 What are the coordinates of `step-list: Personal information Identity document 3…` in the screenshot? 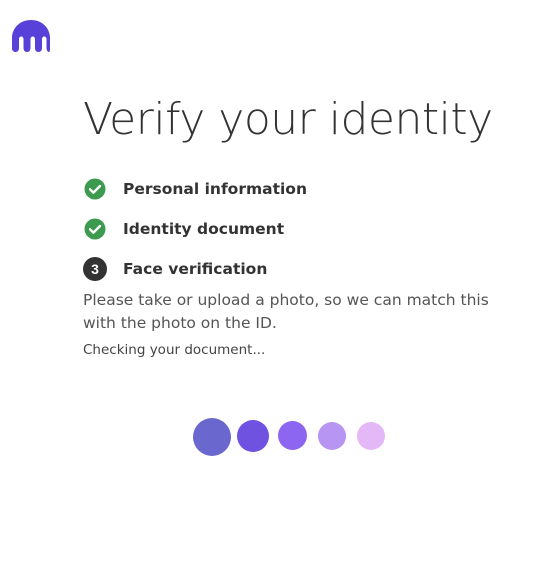 It's located at (195, 237).